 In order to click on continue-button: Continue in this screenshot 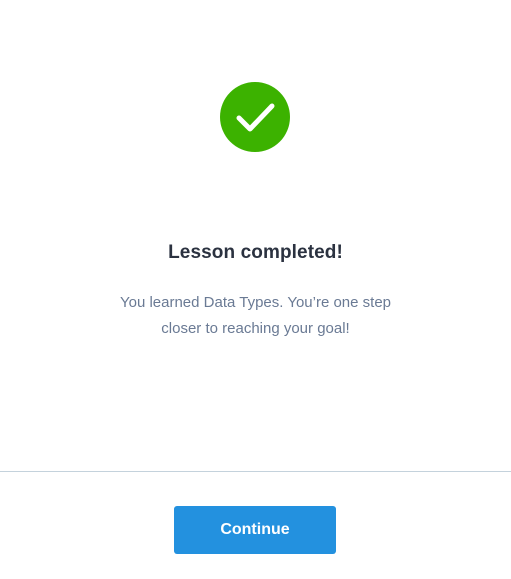, I will do `click(255, 530)`.